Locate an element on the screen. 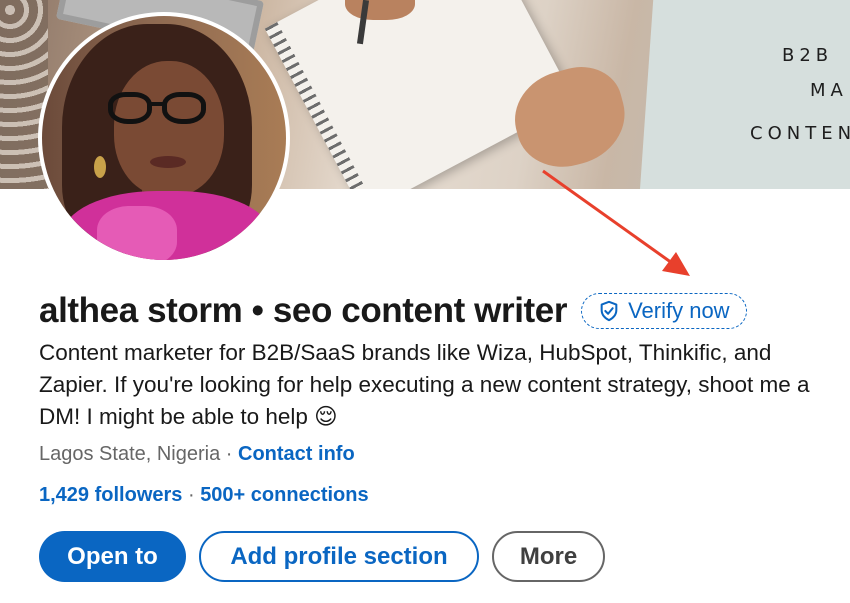 This screenshot has width=850, height=603. add-profile-section-button: Add profile section is located at coordinates (339, 556).